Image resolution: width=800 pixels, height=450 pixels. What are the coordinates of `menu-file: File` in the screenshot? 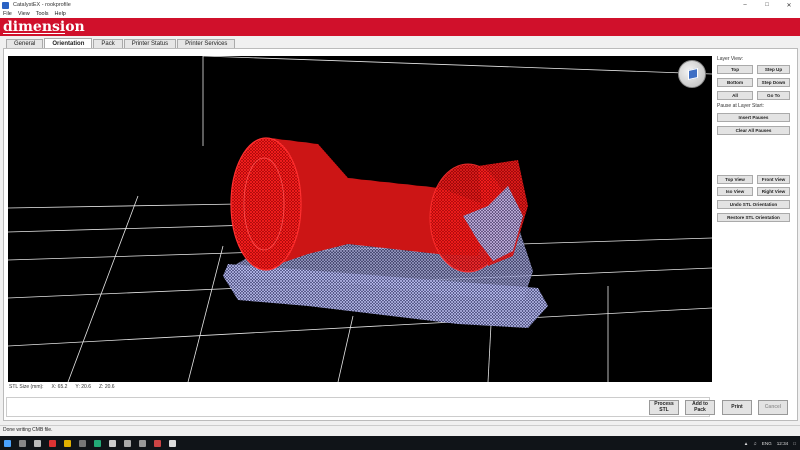 It's located at (7, 14).